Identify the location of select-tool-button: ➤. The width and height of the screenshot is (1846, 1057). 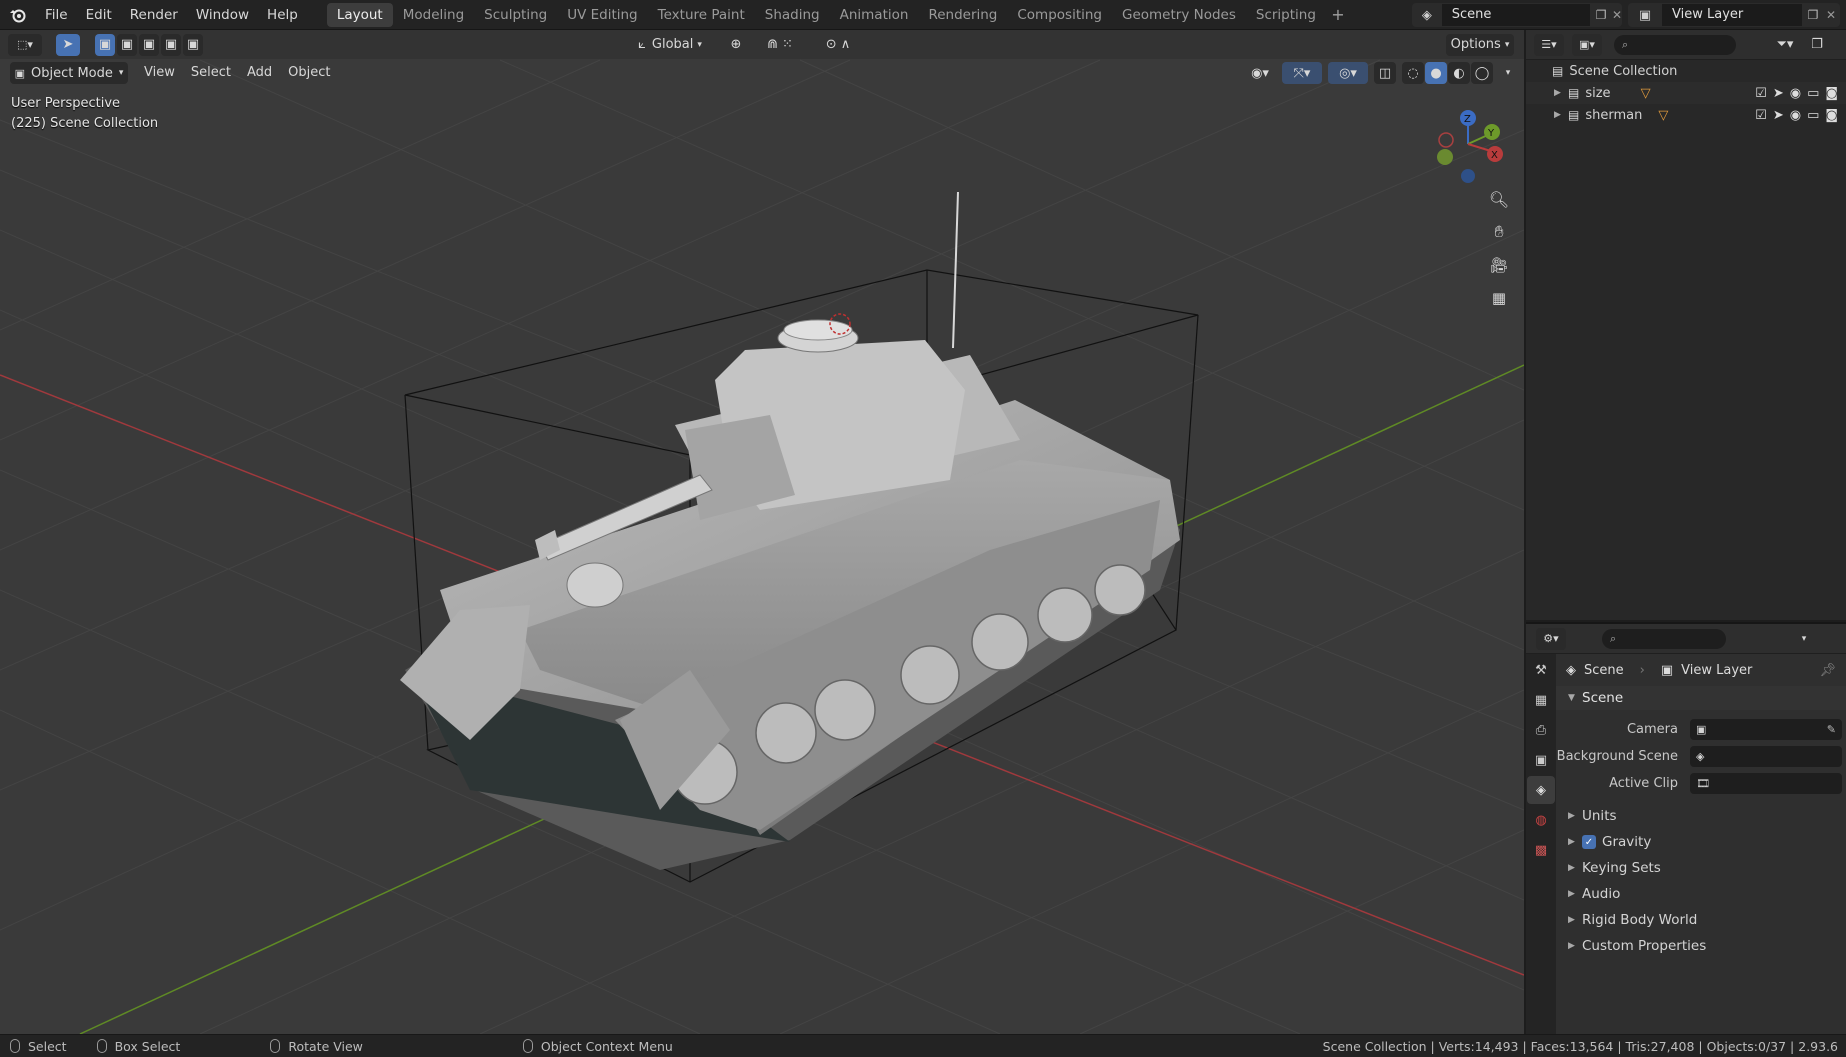
(68, 44).